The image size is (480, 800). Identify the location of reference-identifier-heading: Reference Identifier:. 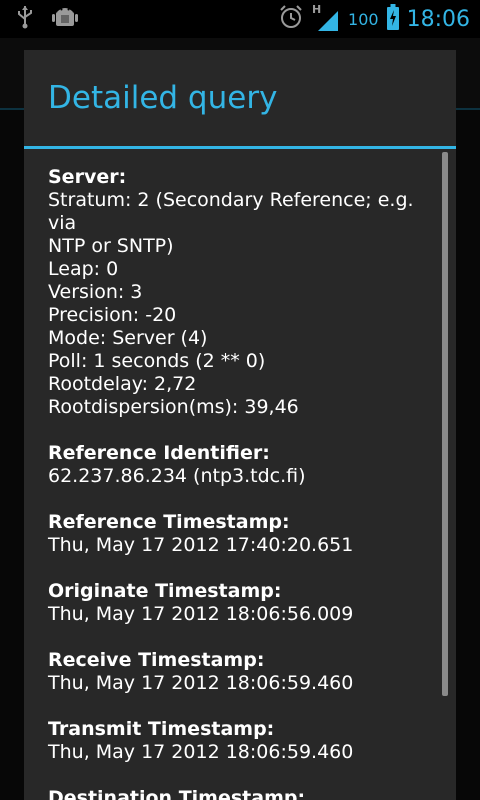
(159, 453).